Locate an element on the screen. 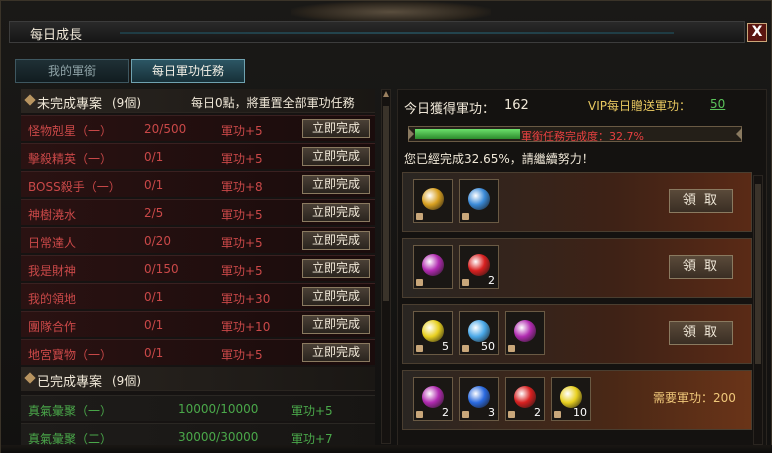 Image resolution: width=772 pixels, height=453 pixels. reward-tier-row: 2 3 2 10 需要軍功：200 is located at coordinates (577, 400).